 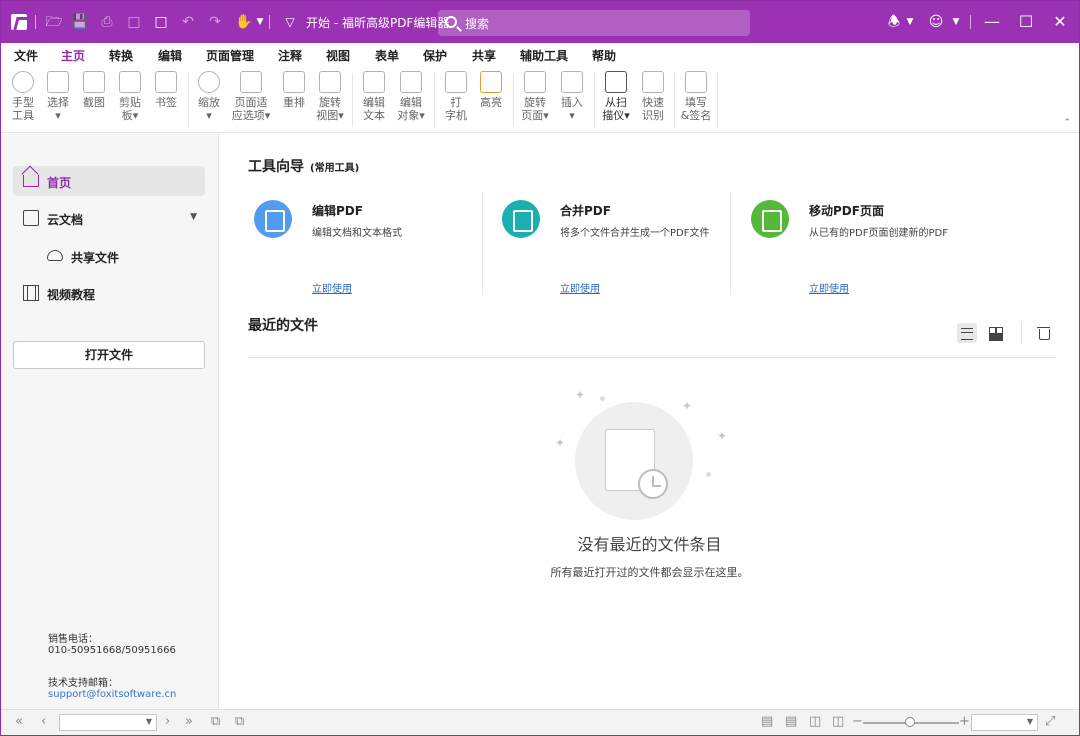 I want to click on toolbar-divider, so click(x=1021, y=333).